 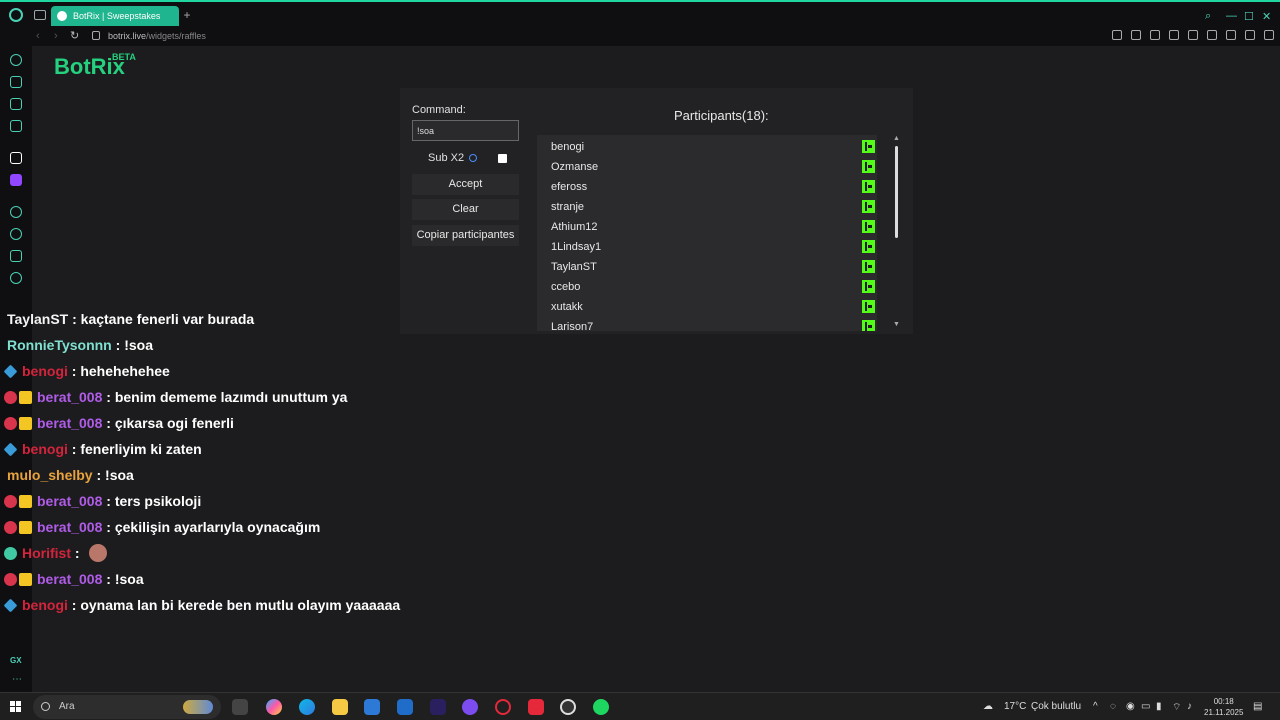 What do you see at coordinates (16, 256) in the screenshot?
I see `extensions-icon` at bounding box center [16, 256].